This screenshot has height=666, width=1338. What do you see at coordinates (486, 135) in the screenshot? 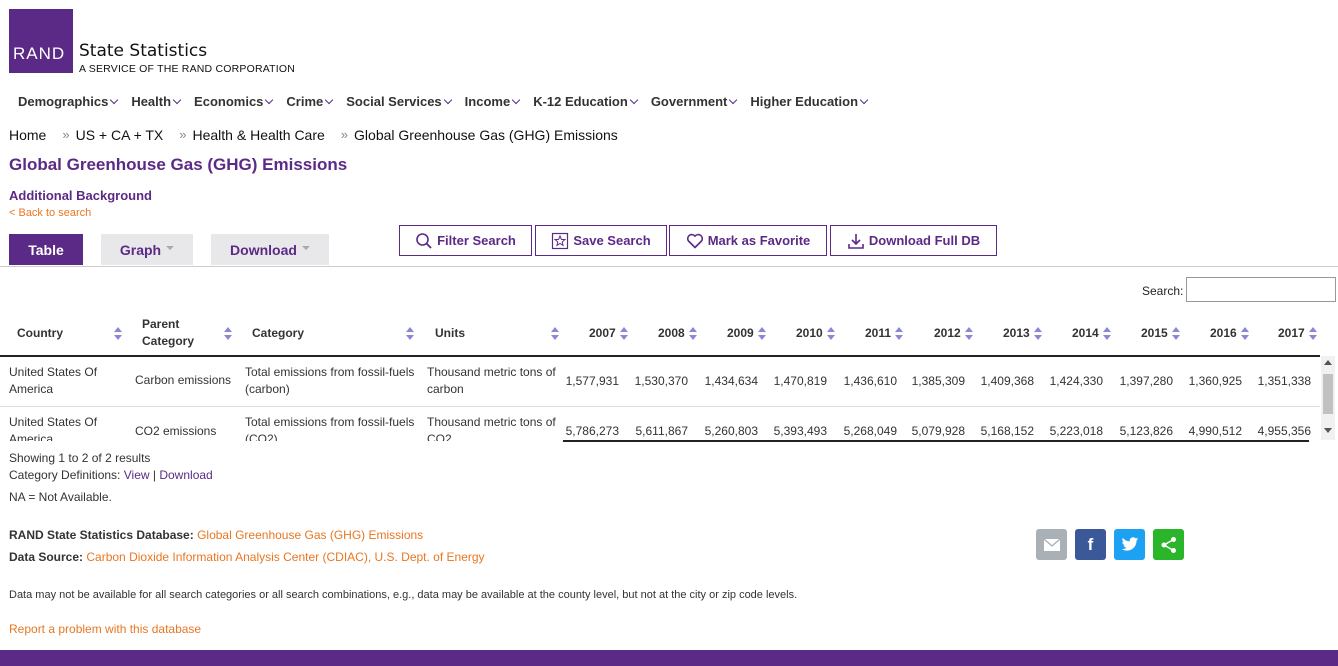
I see `breadcrumb-current: Global Greenhouse Gas (GHG) Emissions` at bounding box center [486, 135].